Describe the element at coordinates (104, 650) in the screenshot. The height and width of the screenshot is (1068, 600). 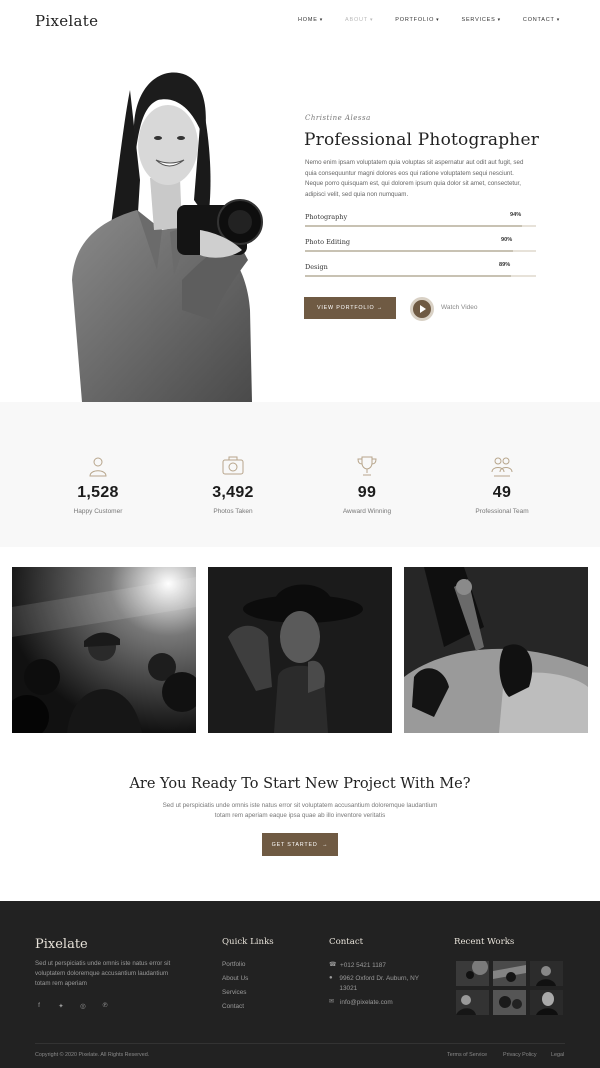
I see `gallery-image-concert` at that location.